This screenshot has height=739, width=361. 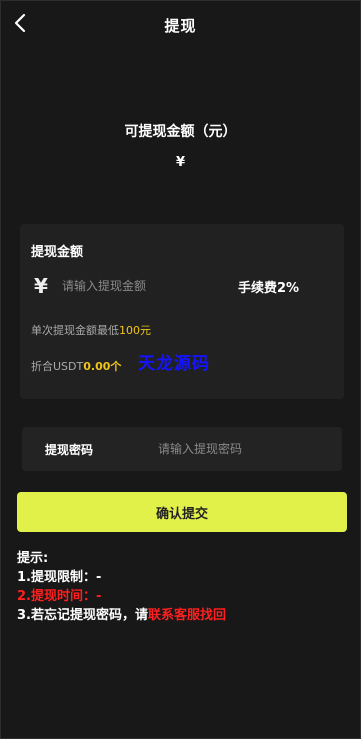 I want to click on contact-support-link: 联系客服找回, so click(x=187, y=615).